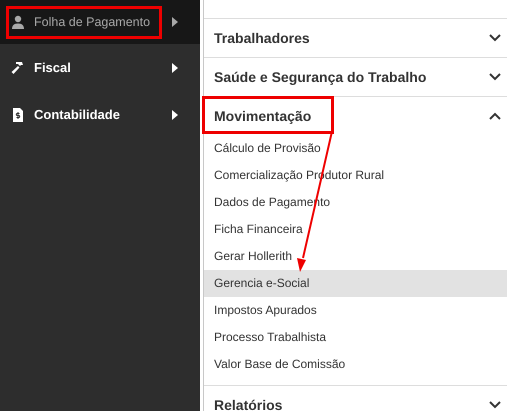 This screenshot has height=411, width=507. What do you see at coordinates (355, 229) in the screenshot?
I see `menu-item: Ficha Financeira` at bounding box center [355, 229].